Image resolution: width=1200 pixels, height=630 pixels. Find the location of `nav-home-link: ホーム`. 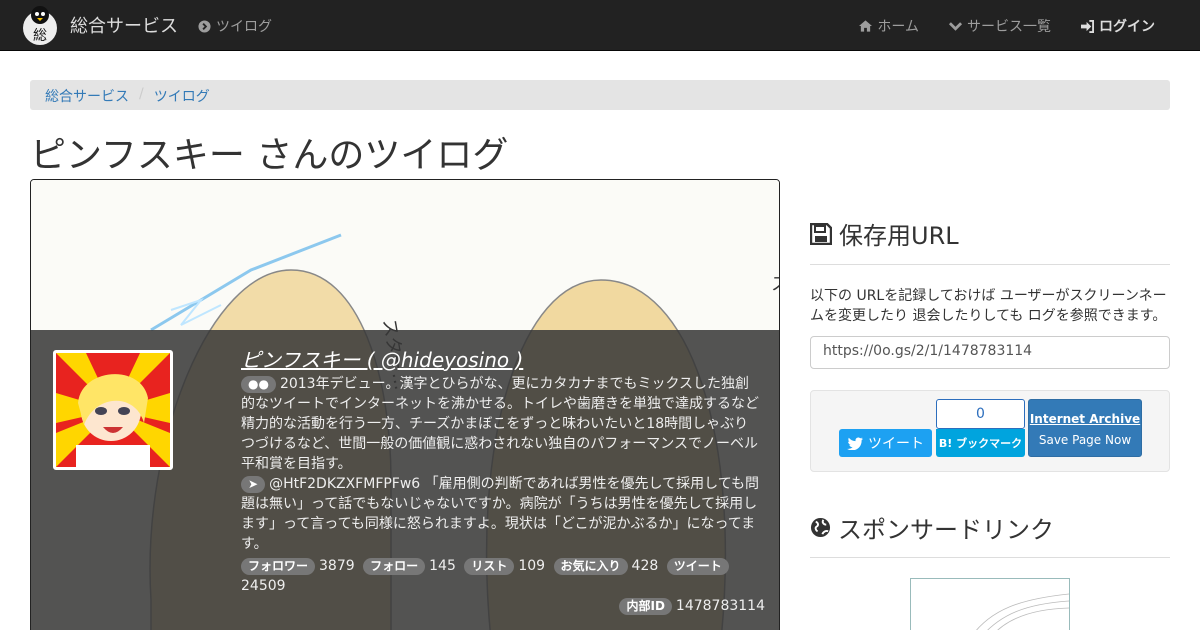

nav-home-link: ホーム is located at coordinates (889, 26).